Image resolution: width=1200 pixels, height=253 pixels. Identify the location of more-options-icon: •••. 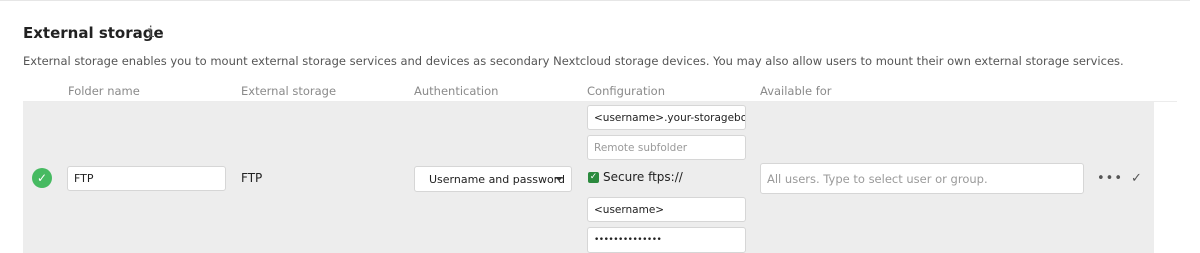
(1110, 178).